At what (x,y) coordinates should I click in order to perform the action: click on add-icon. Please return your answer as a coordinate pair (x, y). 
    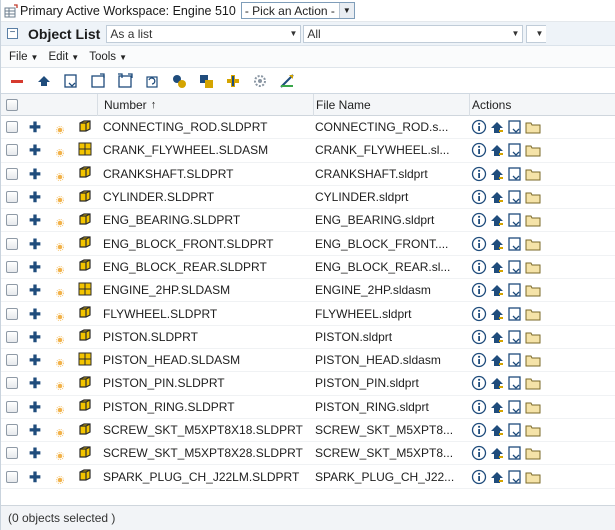
    Looking at the image, I should click on (233, 81).